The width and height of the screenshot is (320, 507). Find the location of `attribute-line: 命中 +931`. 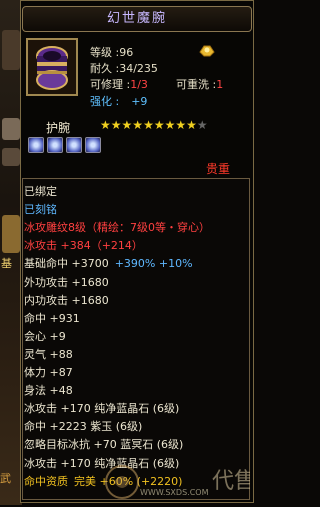

attribute-line: 命中 +931 is located at coordinates (52, 318).